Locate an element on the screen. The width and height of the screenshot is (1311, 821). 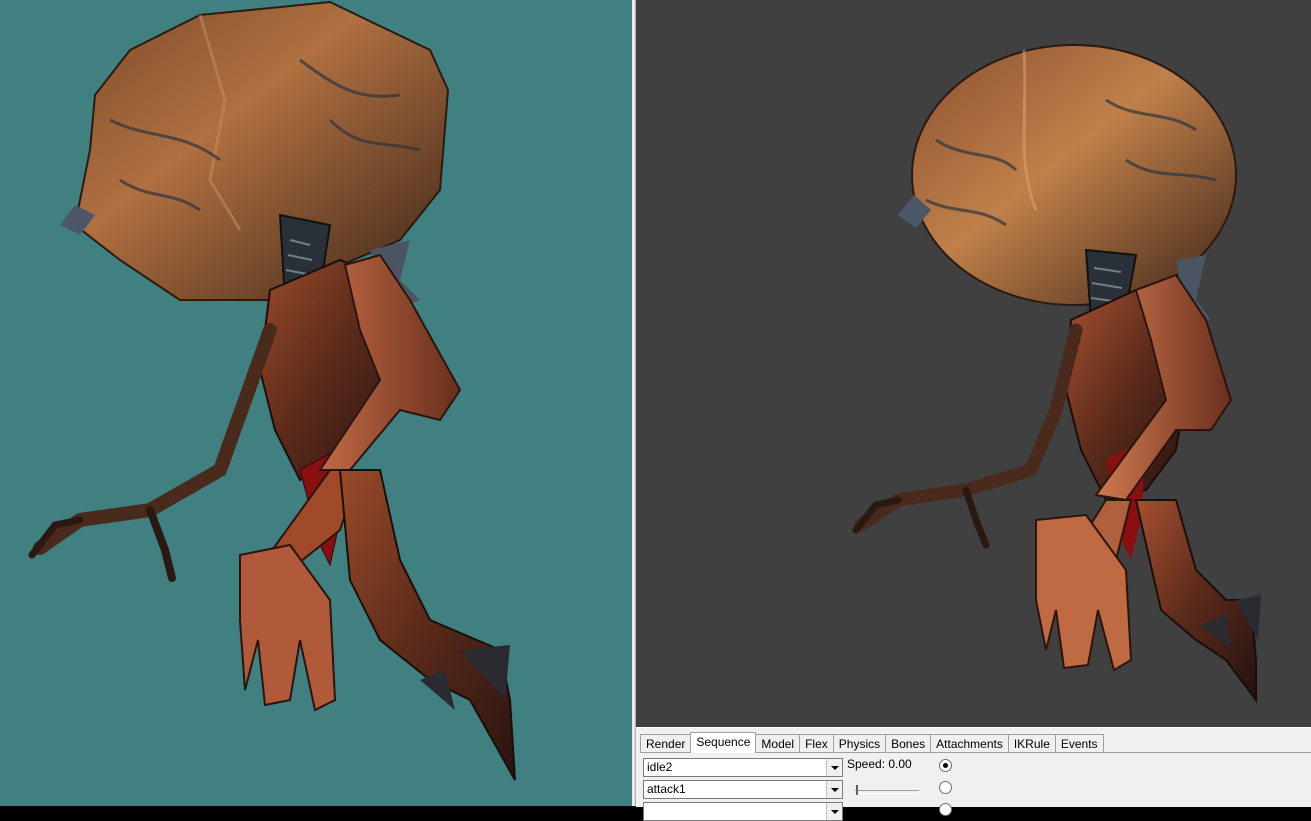
sequence-combo-third is located at coordinates (743, 811).